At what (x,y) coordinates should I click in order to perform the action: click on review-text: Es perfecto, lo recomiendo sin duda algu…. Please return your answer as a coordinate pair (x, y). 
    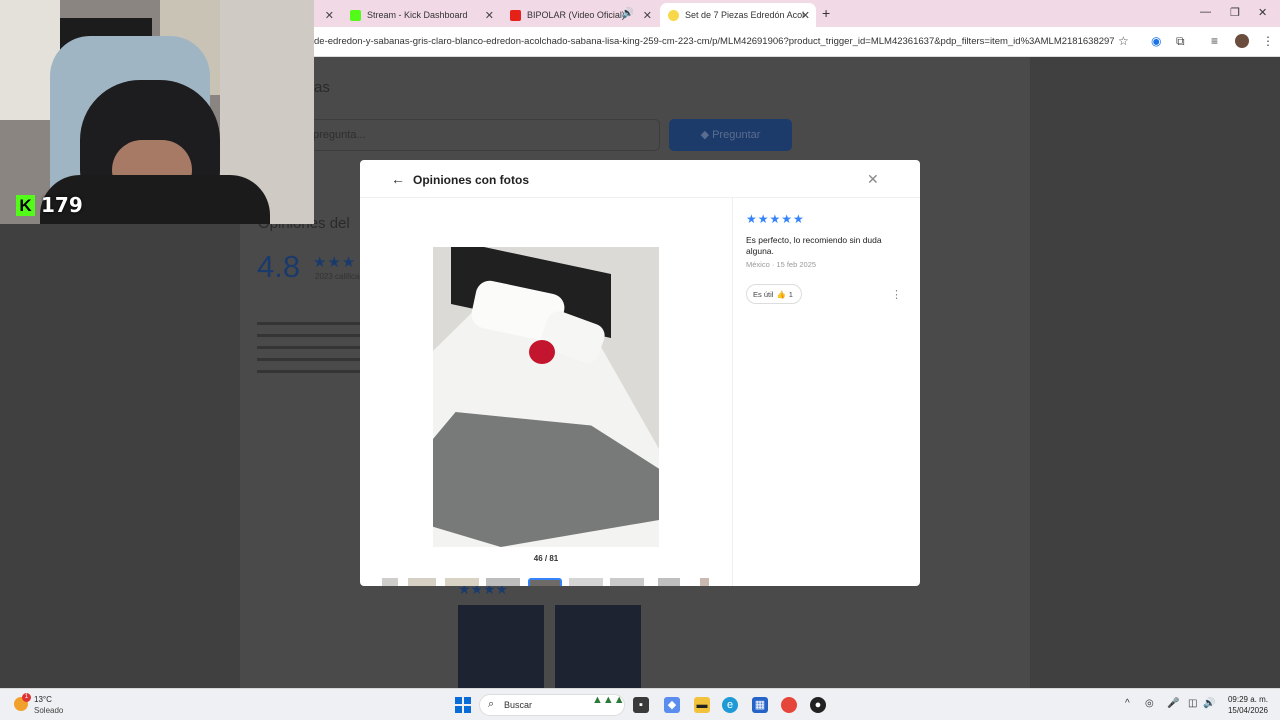
    Looking at the image, I should click on (814, 245).